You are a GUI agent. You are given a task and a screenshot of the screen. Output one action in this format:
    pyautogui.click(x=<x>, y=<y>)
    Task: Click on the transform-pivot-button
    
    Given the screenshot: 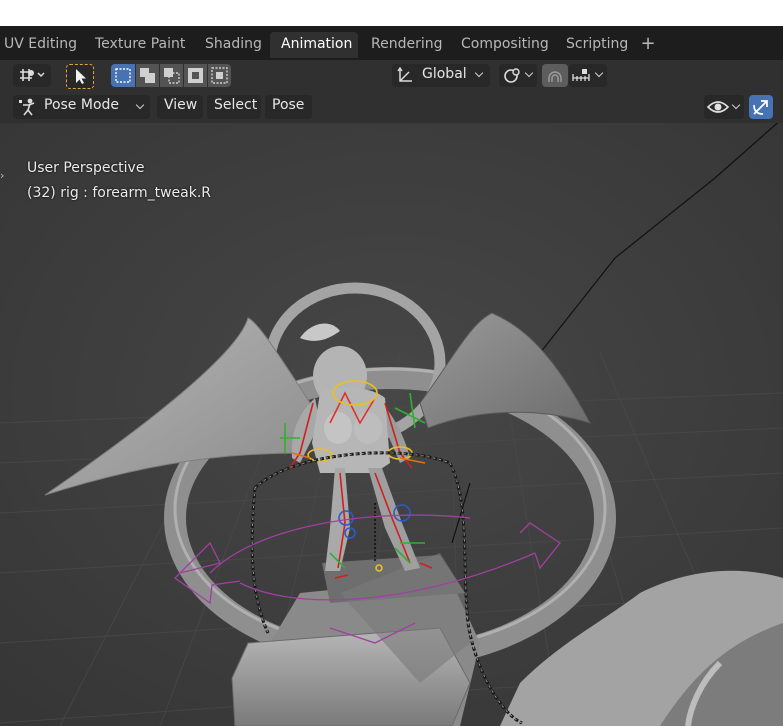 What is the action you would take?
    pyautogui.click(x=32, y=75)
    